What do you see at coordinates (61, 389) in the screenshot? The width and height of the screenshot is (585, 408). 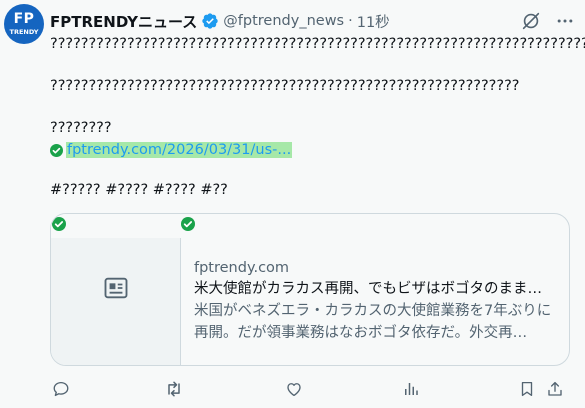 I see `reply-icon` at bounding box center [61, 389].